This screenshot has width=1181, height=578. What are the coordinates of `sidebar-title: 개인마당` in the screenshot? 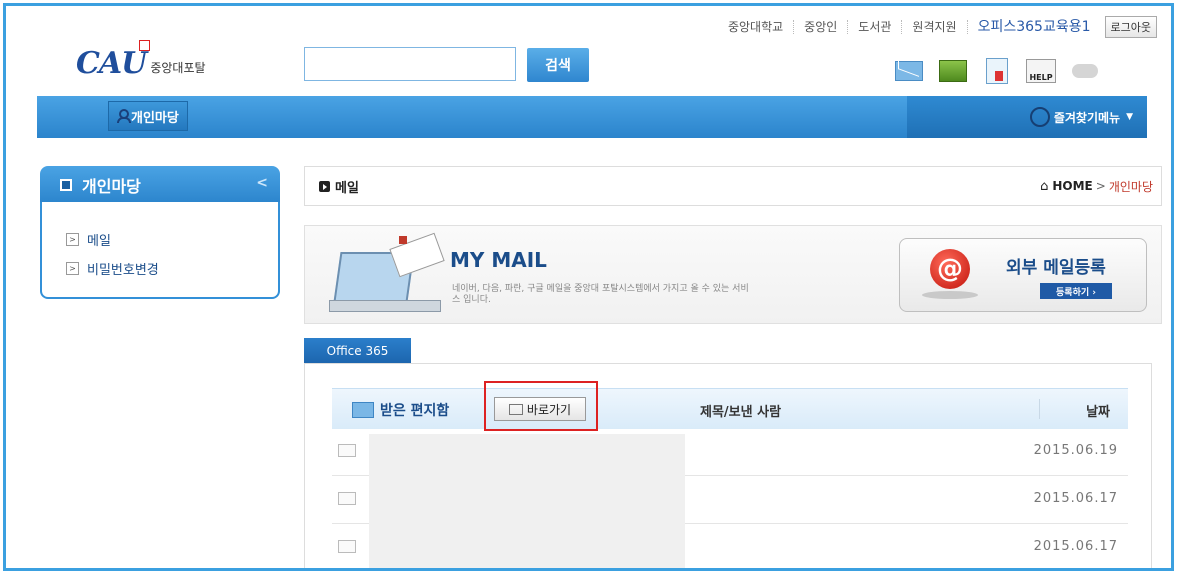 It's located at (111, 186).